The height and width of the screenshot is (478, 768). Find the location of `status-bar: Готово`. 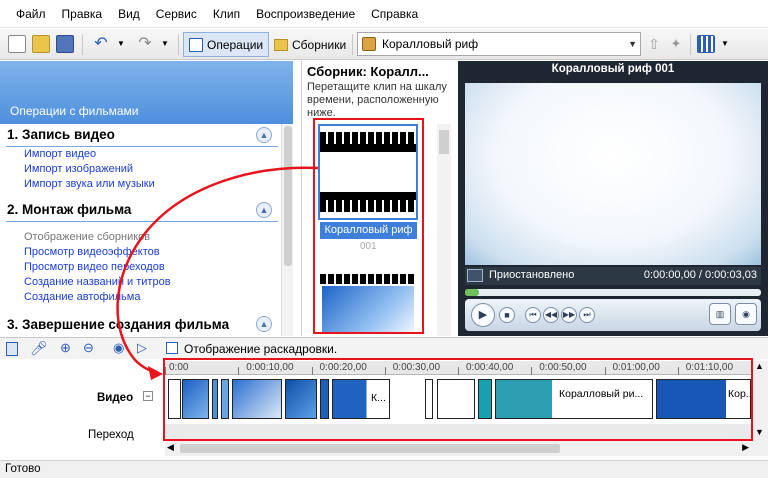

status-bar: Готово is located at coordinates (384, 469).